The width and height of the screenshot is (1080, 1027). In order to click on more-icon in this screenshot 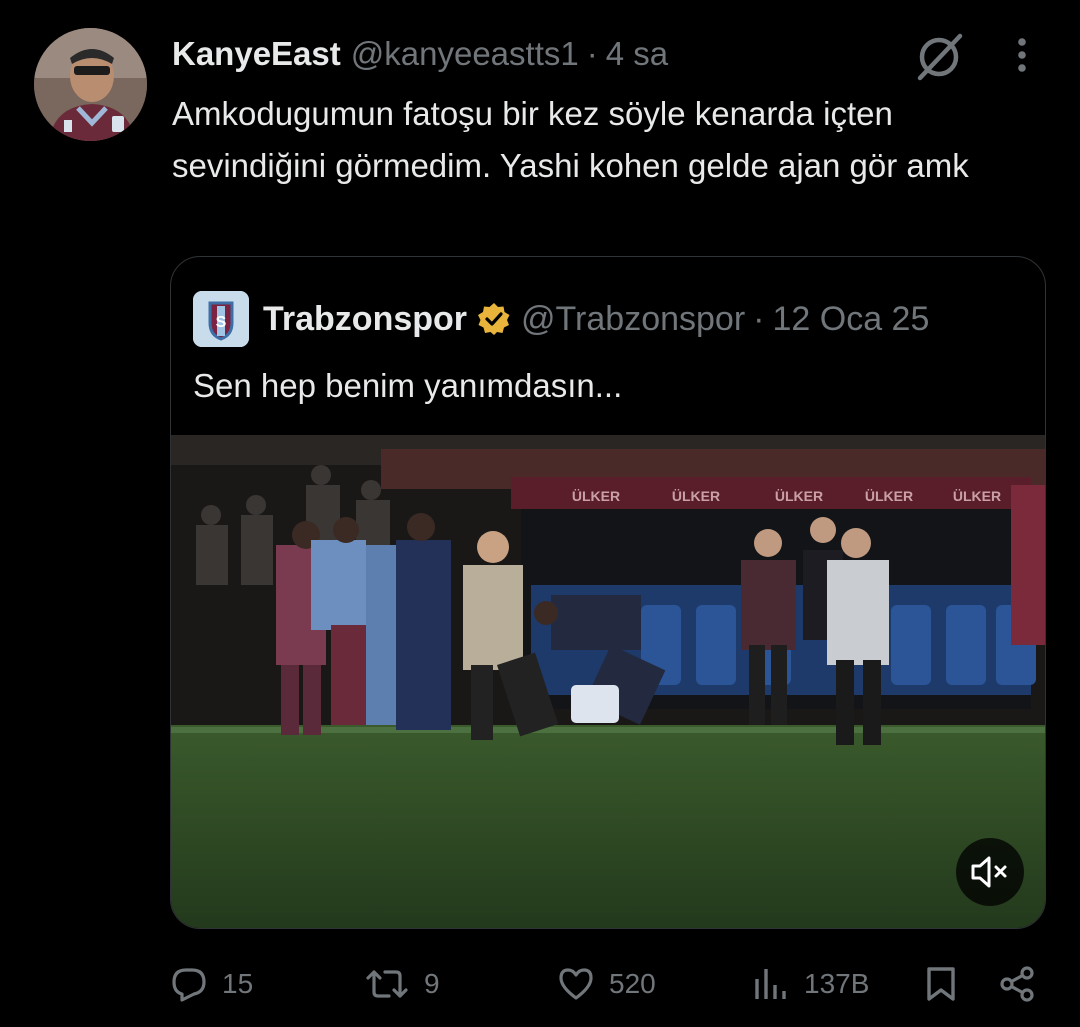, I will do `click(1022, 56)`.